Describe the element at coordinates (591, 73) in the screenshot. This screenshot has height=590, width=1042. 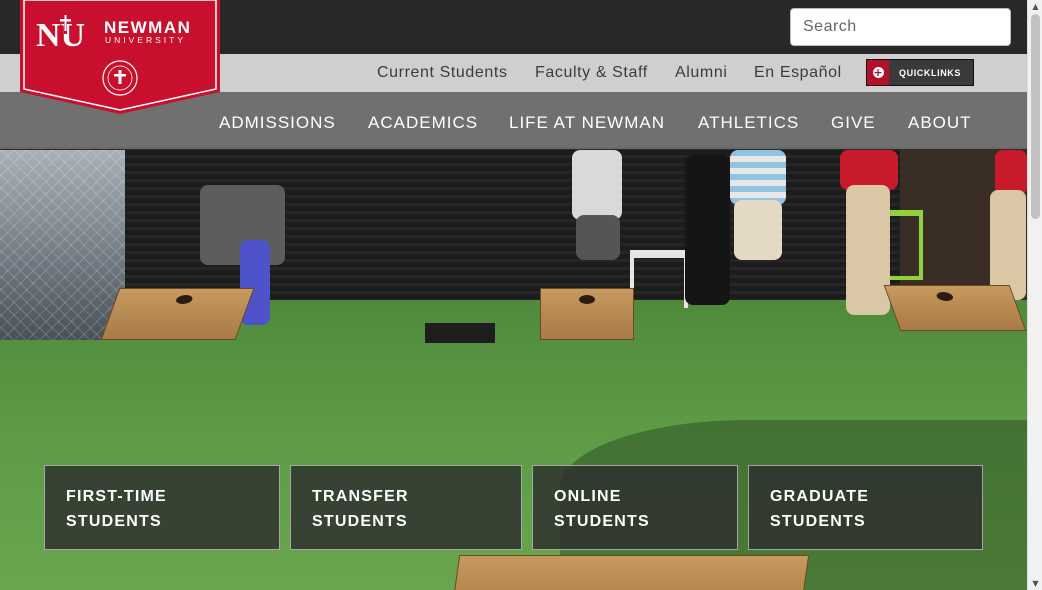
I see `utility-link-faculty-staff: Faculty & Staff` at that location.